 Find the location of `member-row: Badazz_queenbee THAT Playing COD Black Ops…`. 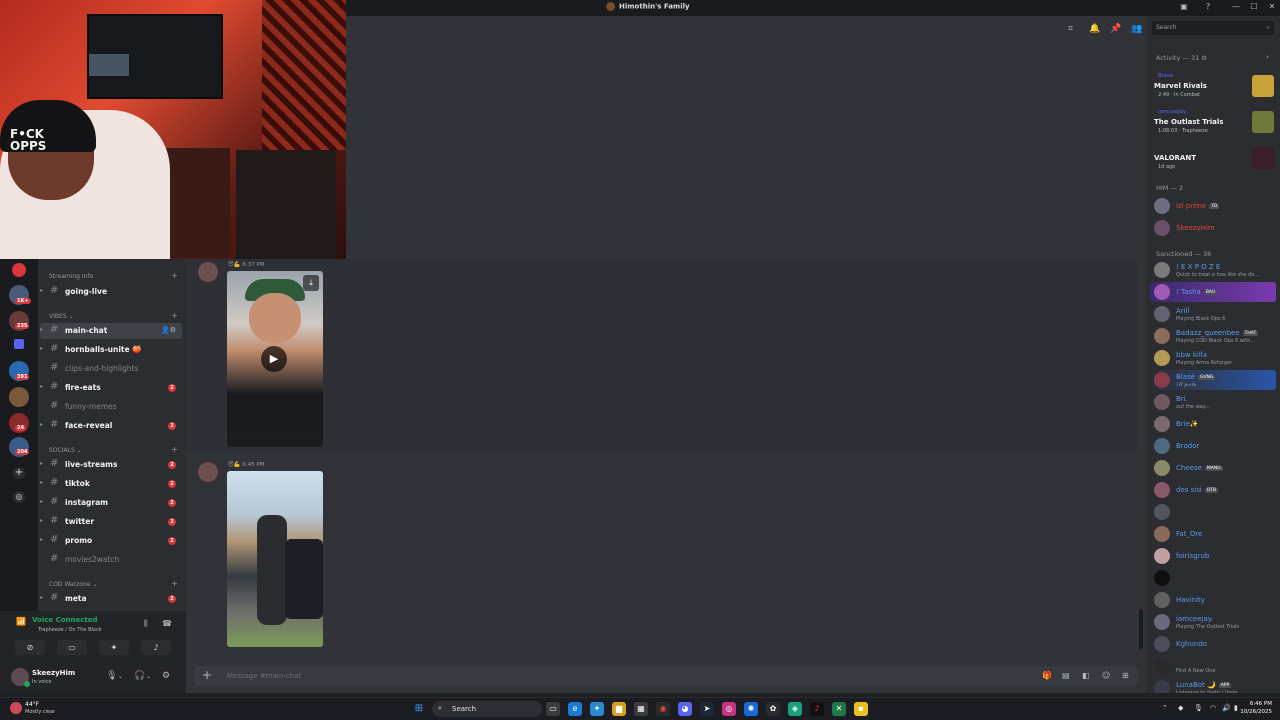

member-row: Badazz_queenbee THAT Playing COD Black Ops… is located at coordinates (1213, 336).